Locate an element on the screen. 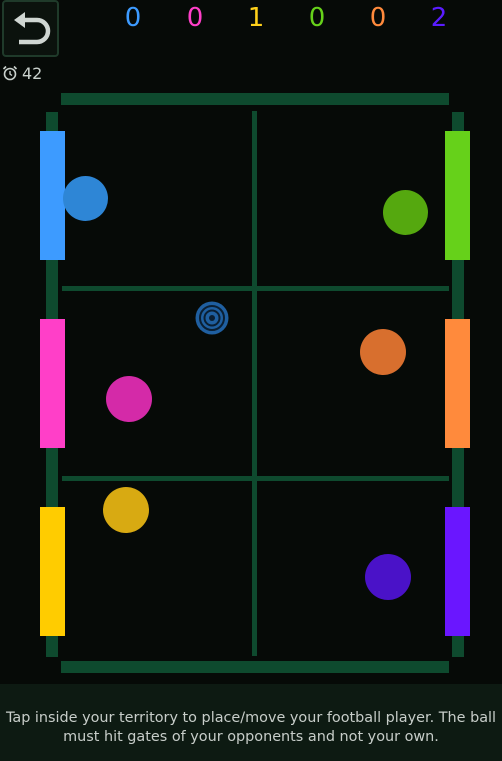  gate-blue is located at coordinates (52, 195).